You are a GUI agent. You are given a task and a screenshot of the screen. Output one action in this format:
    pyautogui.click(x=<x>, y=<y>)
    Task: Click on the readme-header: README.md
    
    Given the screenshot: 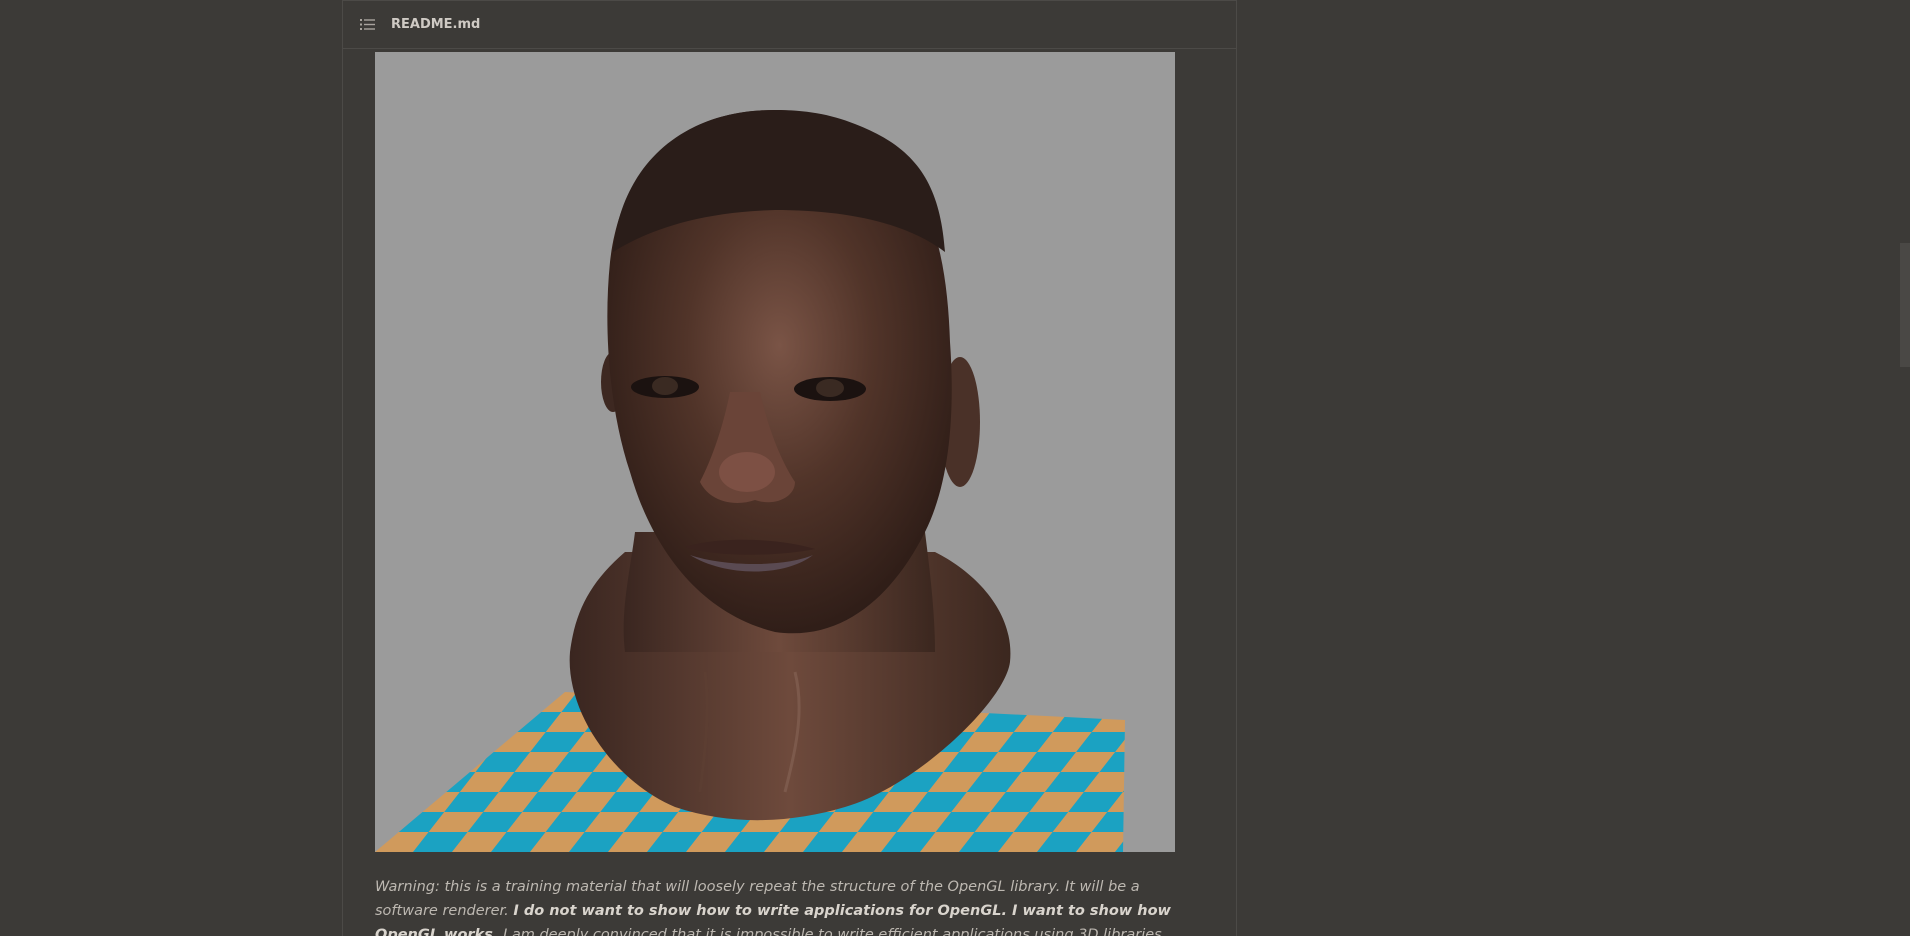 What is the action you would take?
    pyautogui.click(x=789, y=24)
    